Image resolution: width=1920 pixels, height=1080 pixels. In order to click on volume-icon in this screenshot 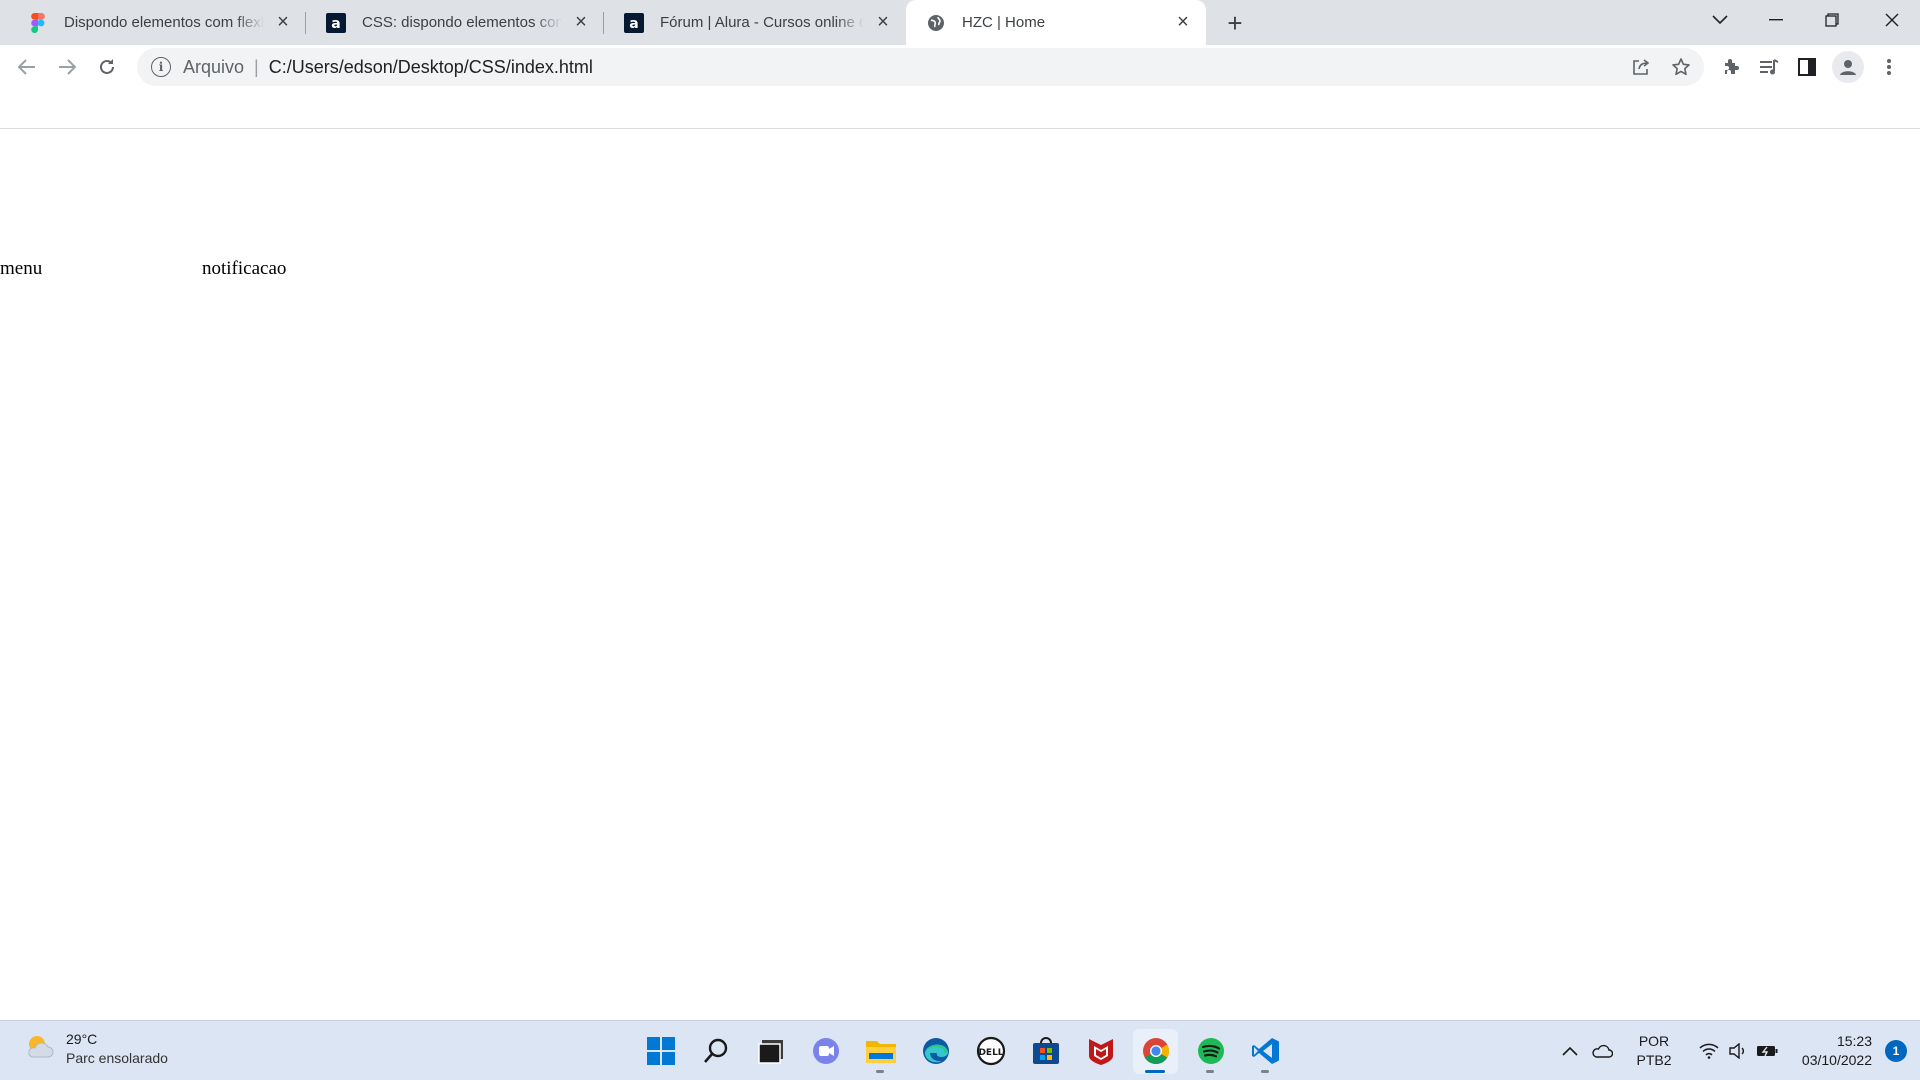, I will do `click(1738, 1051)`.